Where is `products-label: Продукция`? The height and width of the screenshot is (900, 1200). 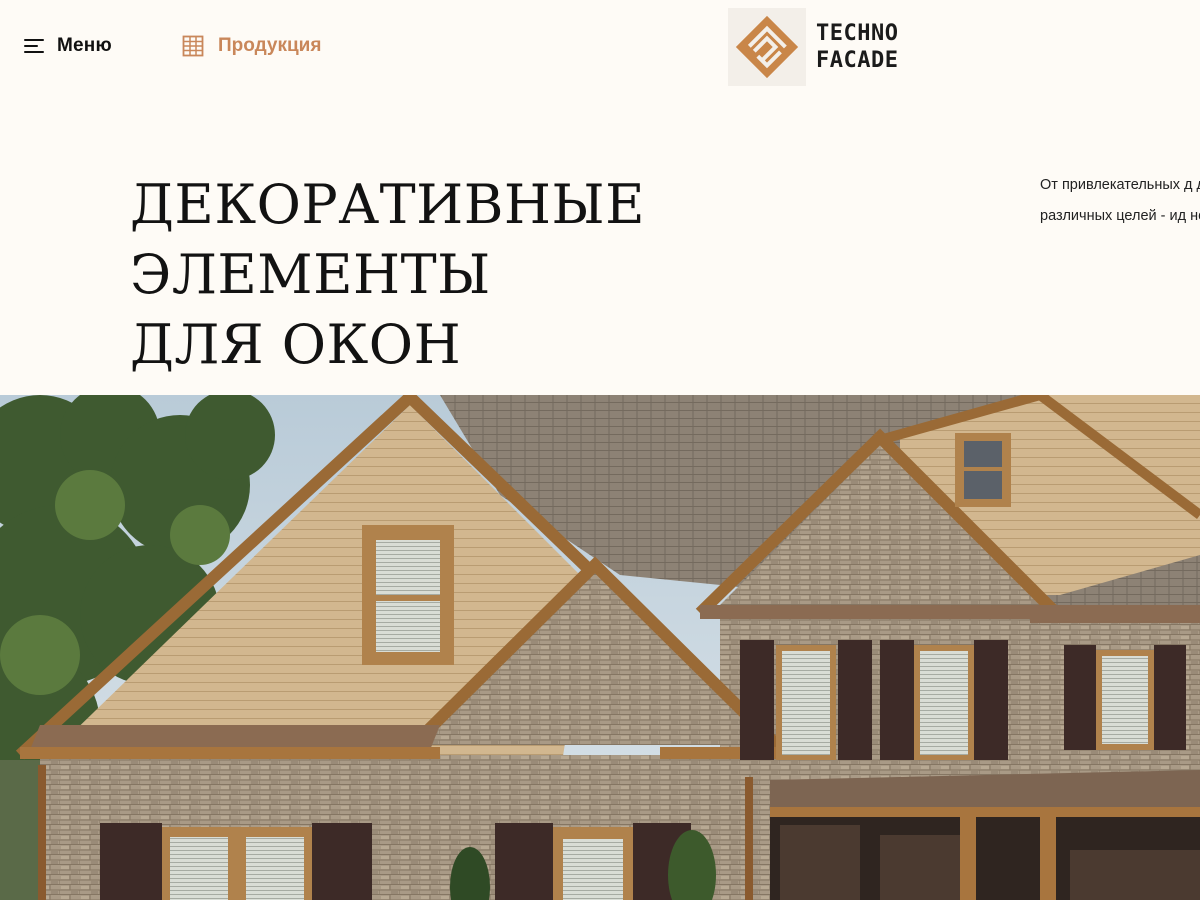 products-label: Продукция is located at coordinates (270, 45).